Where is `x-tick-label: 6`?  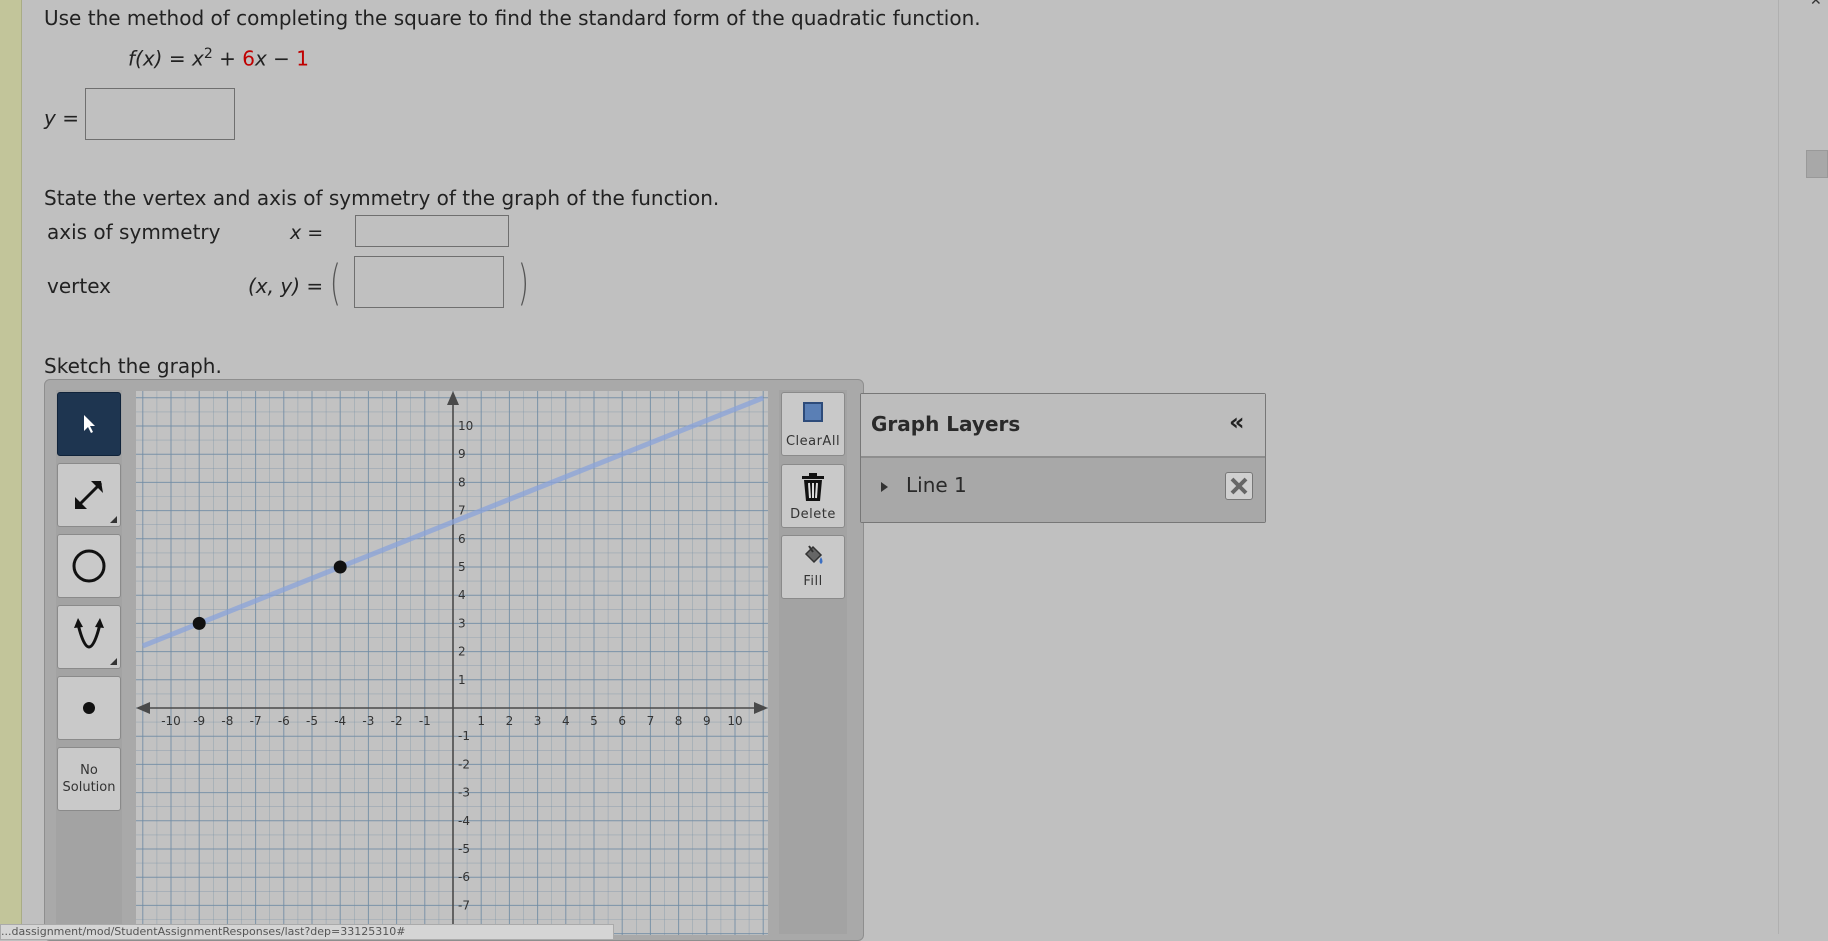
x-tick-label: 6 is located at coordinates (622, 721).